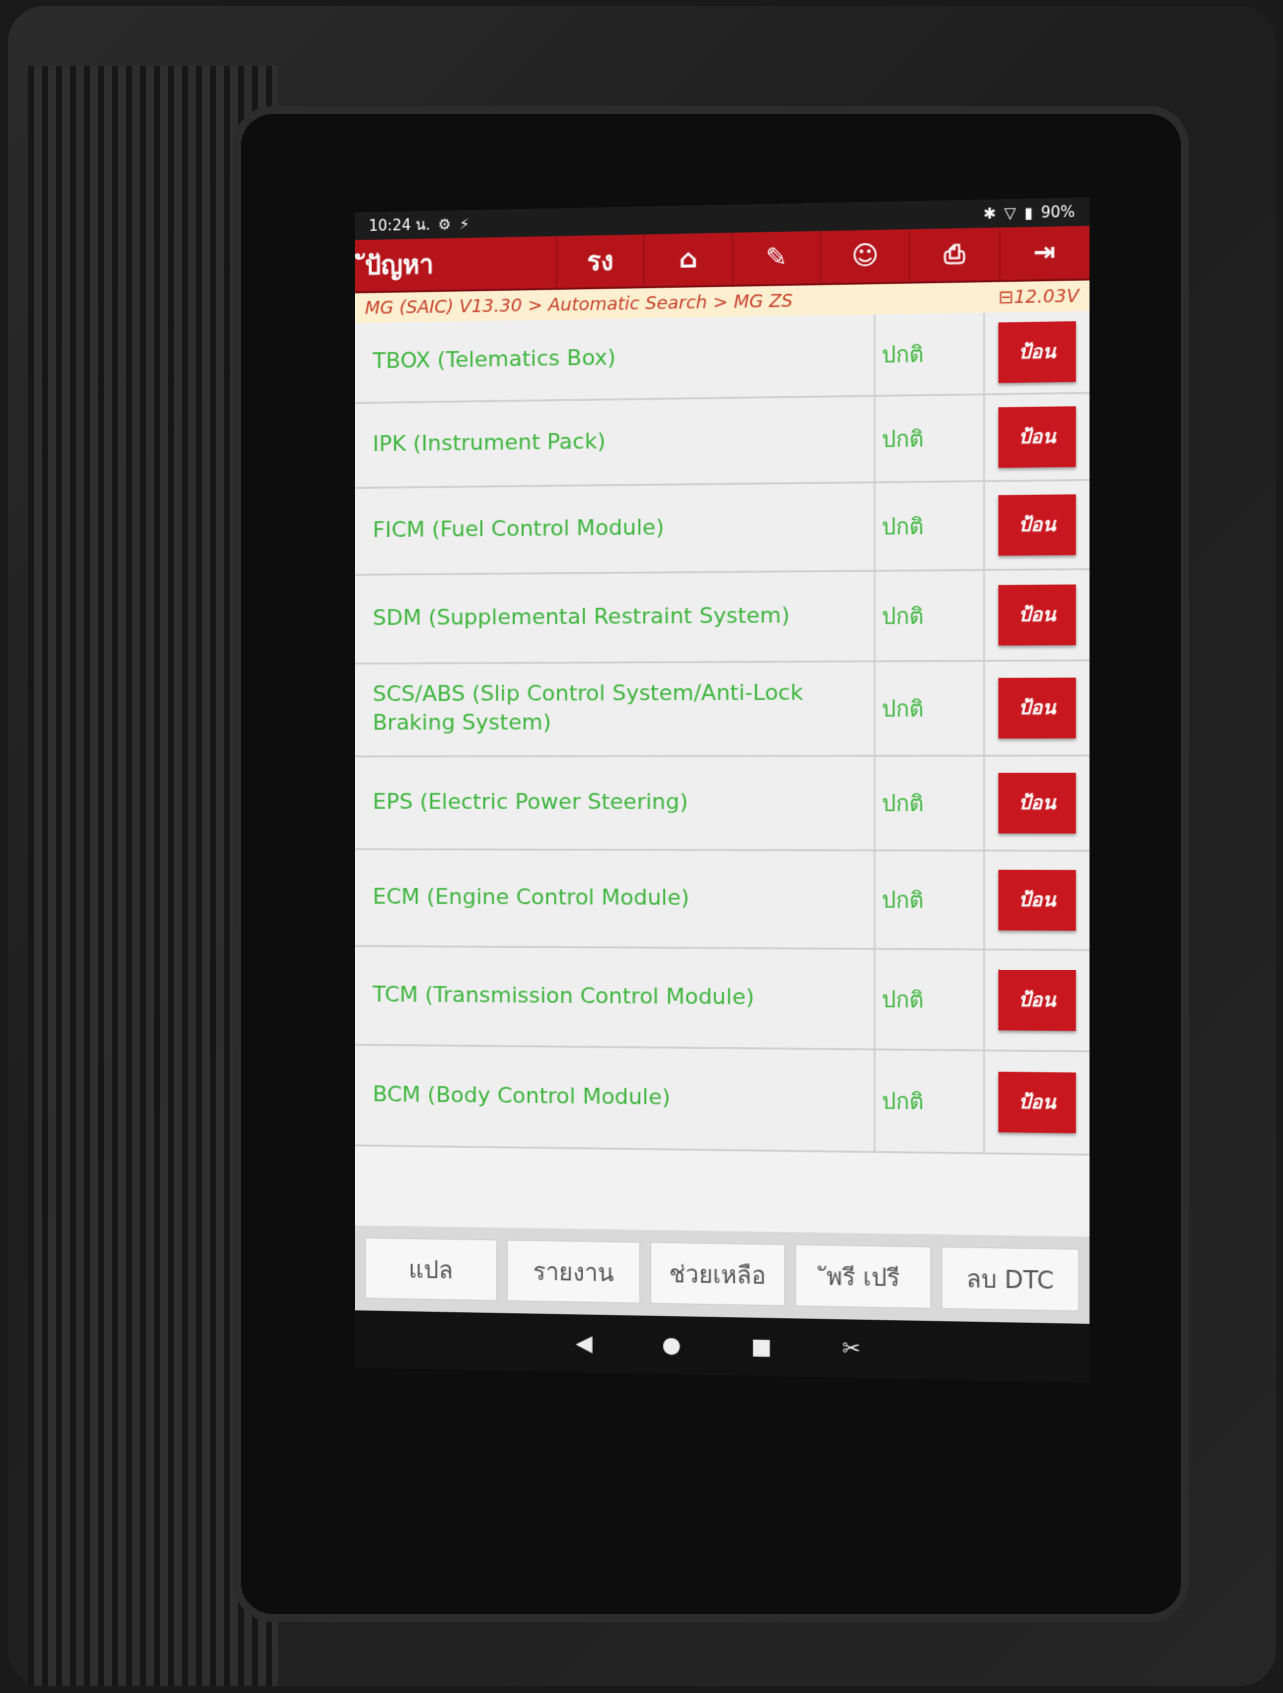 This screenshot has width=1283, height=1693. I want to click on table-row: FICM (Fuel Control Module) ปกติ ป้อน, so click(722, 528).